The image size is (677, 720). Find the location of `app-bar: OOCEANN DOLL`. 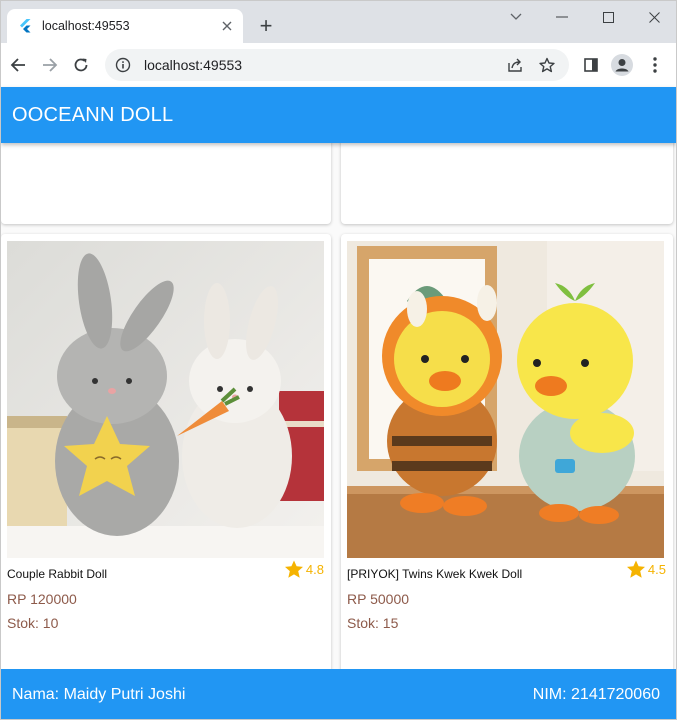

app-bar: OOCEANN DOLL is located at coordinates (338, 115).